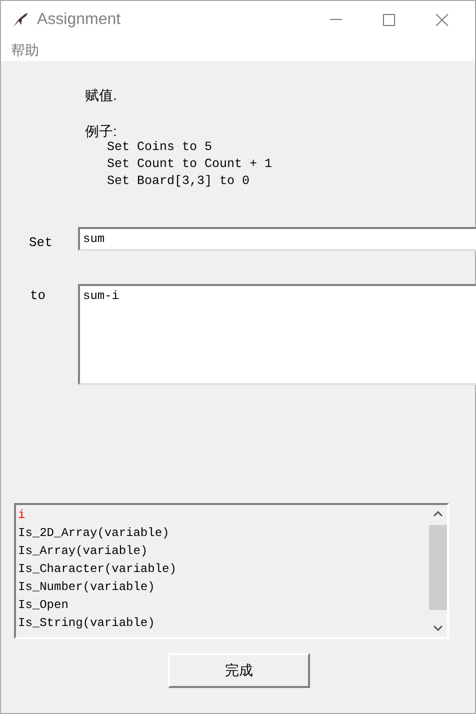  Describe the element at coordinates (223, 623) in the screenshot. I see `list-item: Is_String(variable)` at that location.